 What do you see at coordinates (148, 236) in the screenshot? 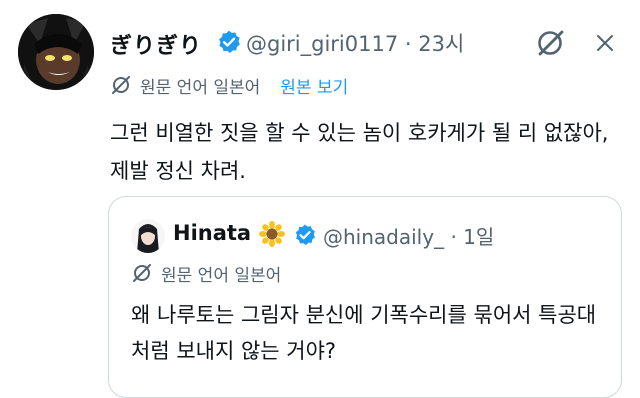
I see `quoted-author-avatar` at bounding box center [148, 236].